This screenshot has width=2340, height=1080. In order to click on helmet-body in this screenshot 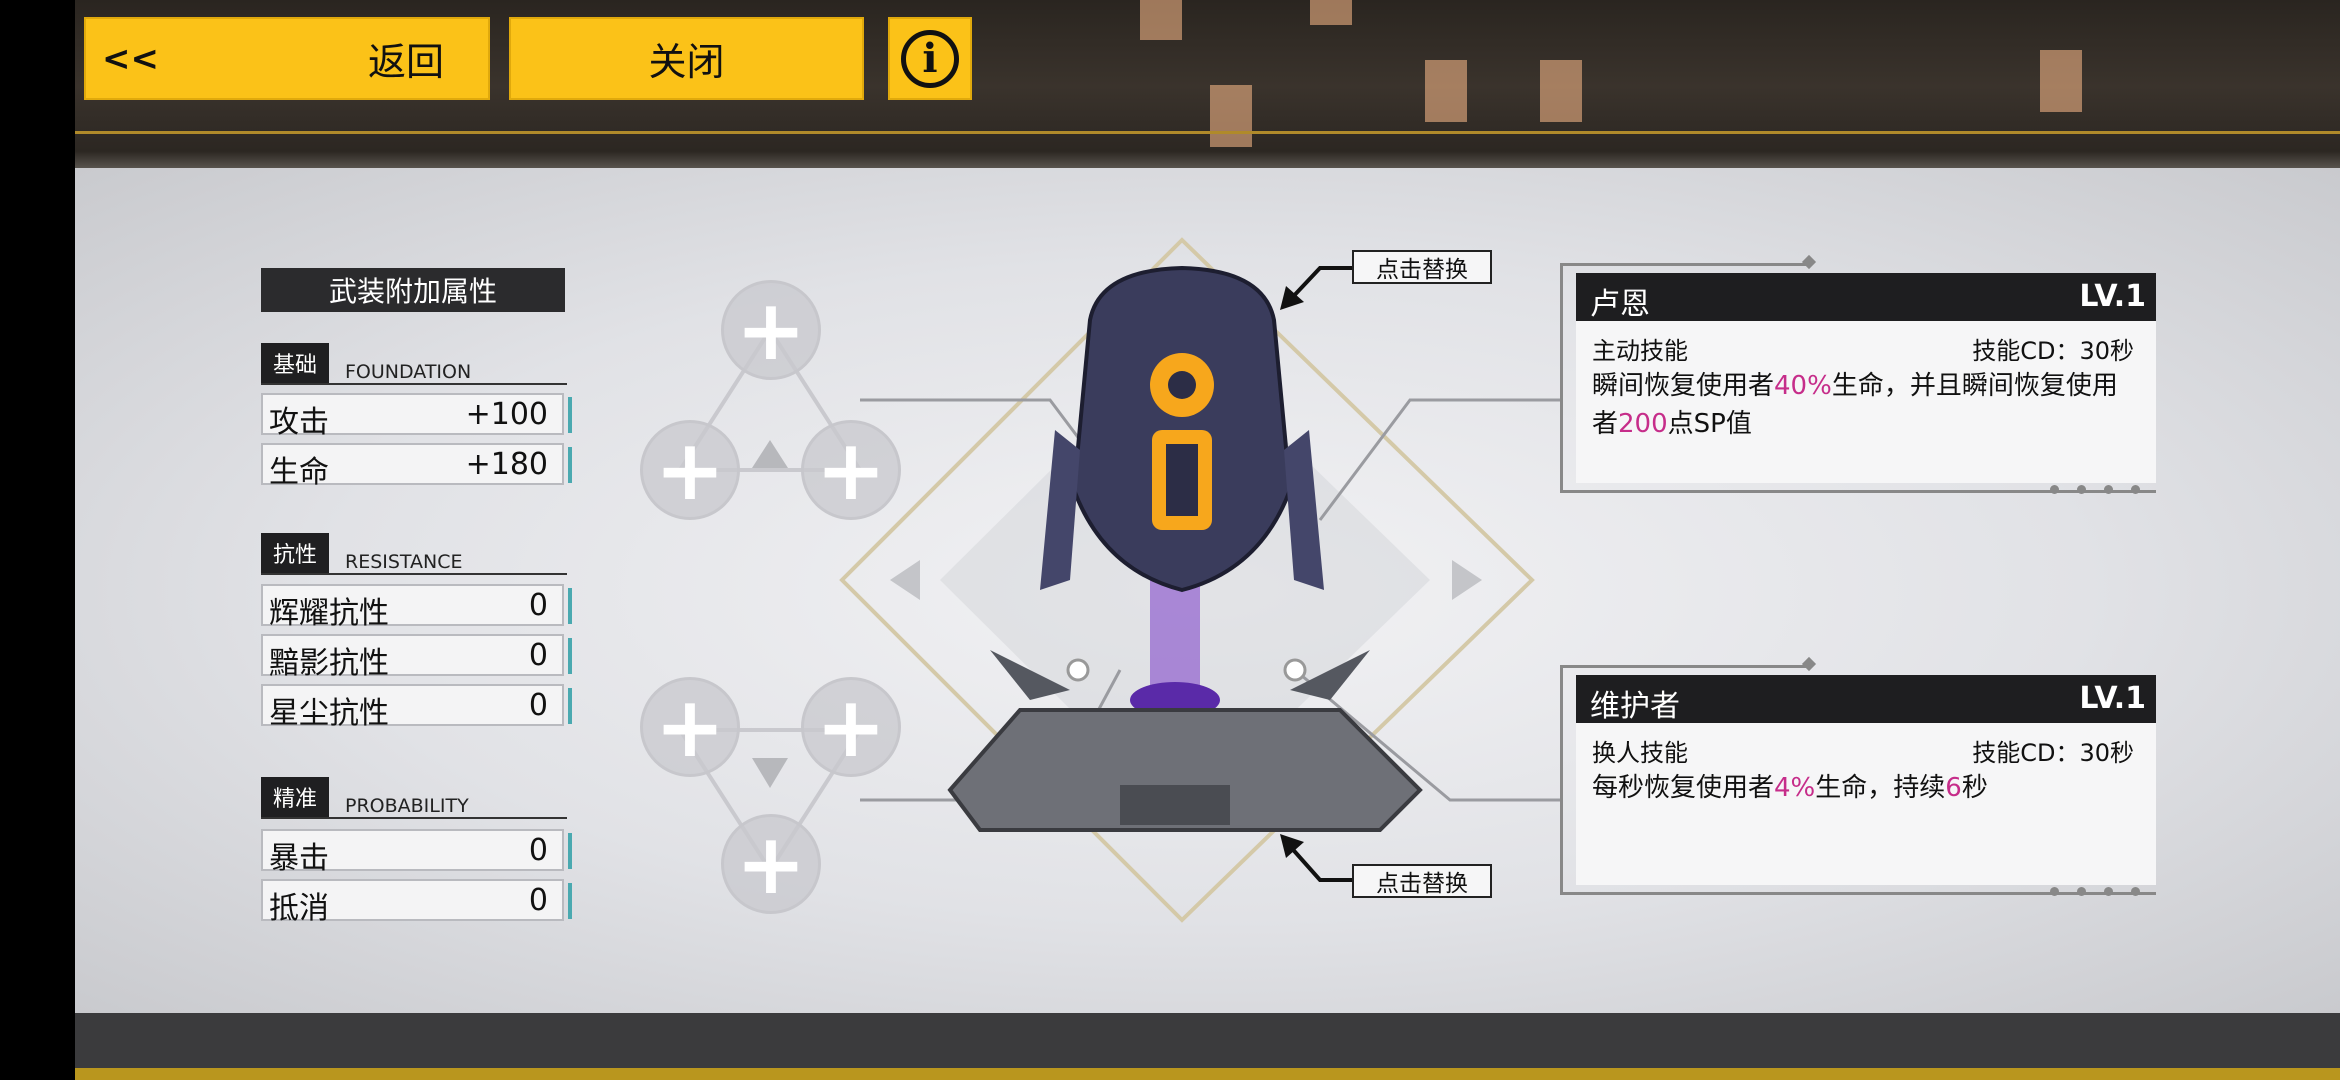, I will do `click(1182, 429)`.